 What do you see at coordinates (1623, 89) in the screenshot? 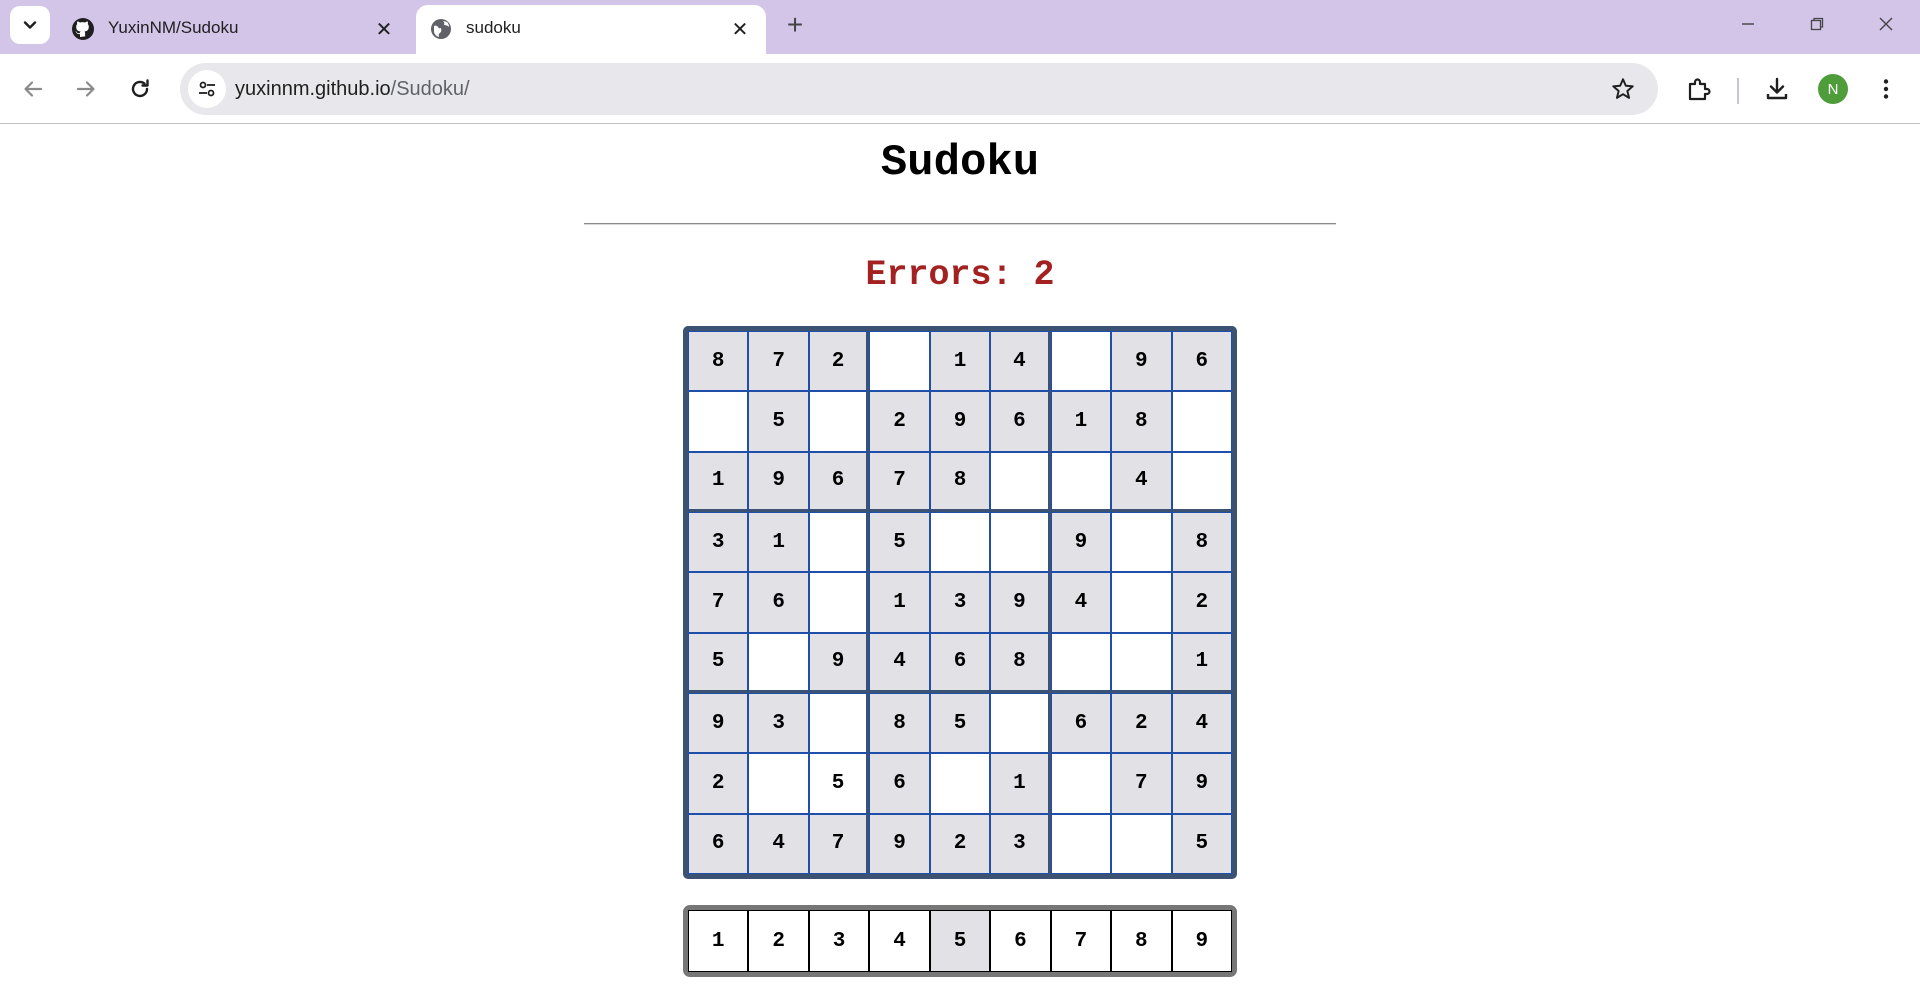
I see `bookmark-star-icon` at bounding box center [1623, 89].